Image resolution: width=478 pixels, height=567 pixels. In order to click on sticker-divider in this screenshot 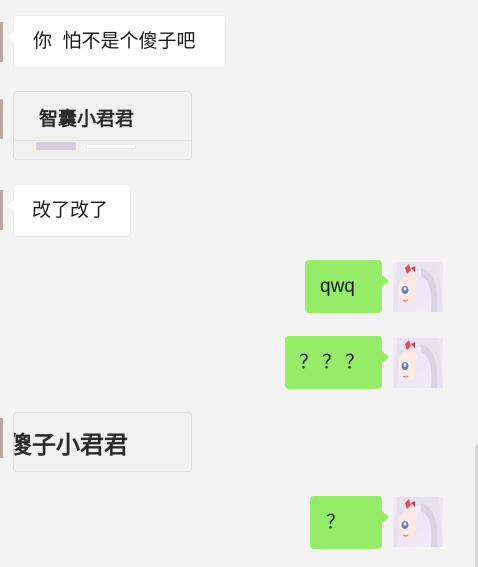, I will do `click(102, 140)`.